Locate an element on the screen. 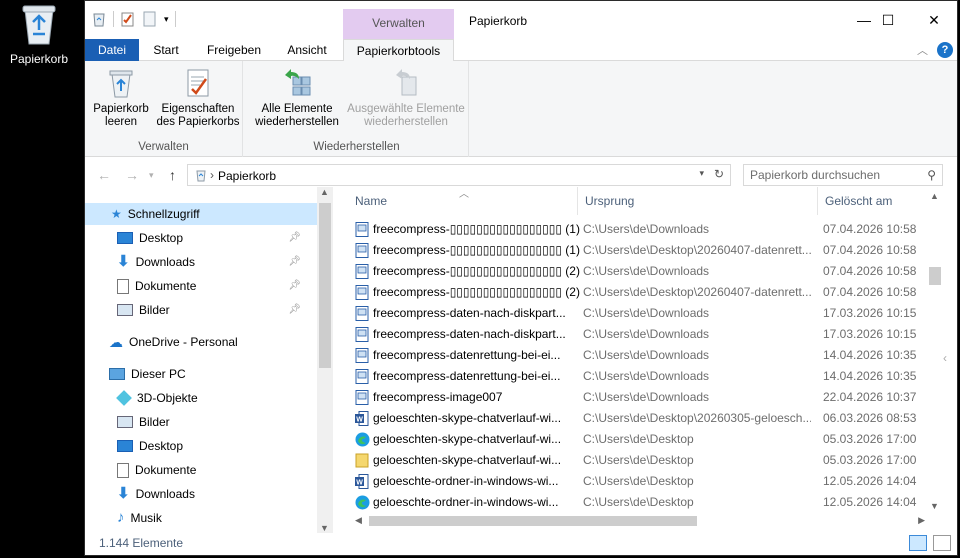  maximize-icon: ☐ is located at coordinates (888, 20).